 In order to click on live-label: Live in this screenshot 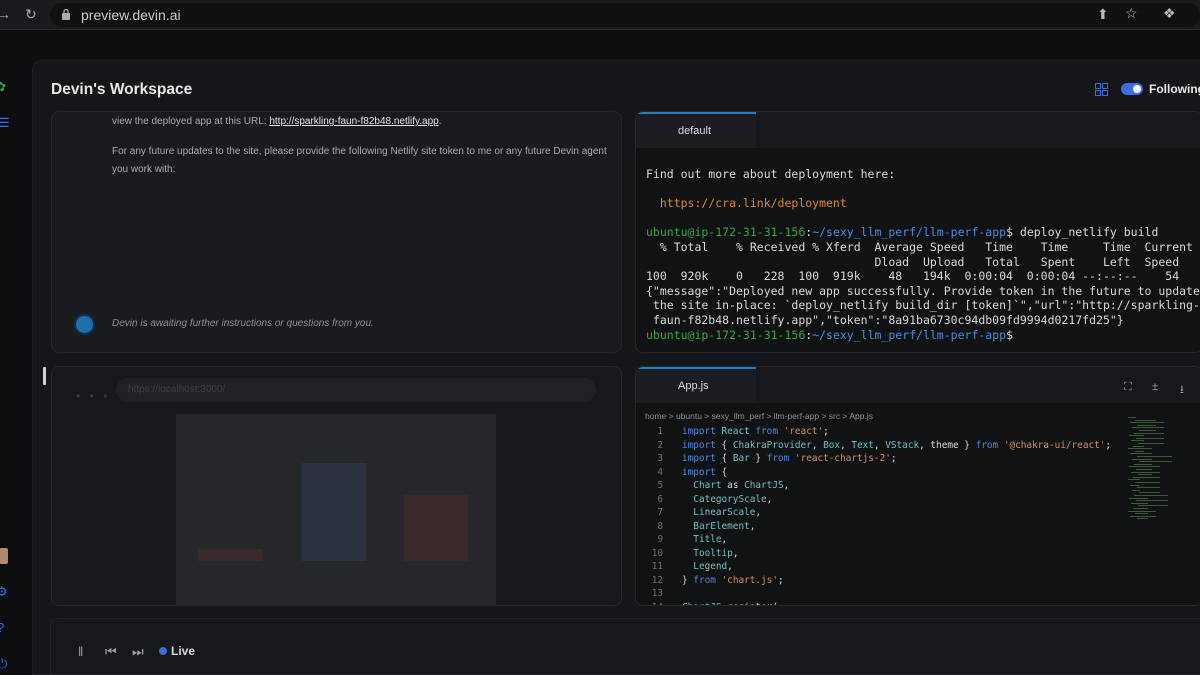, I will do `click(183, 651)`.